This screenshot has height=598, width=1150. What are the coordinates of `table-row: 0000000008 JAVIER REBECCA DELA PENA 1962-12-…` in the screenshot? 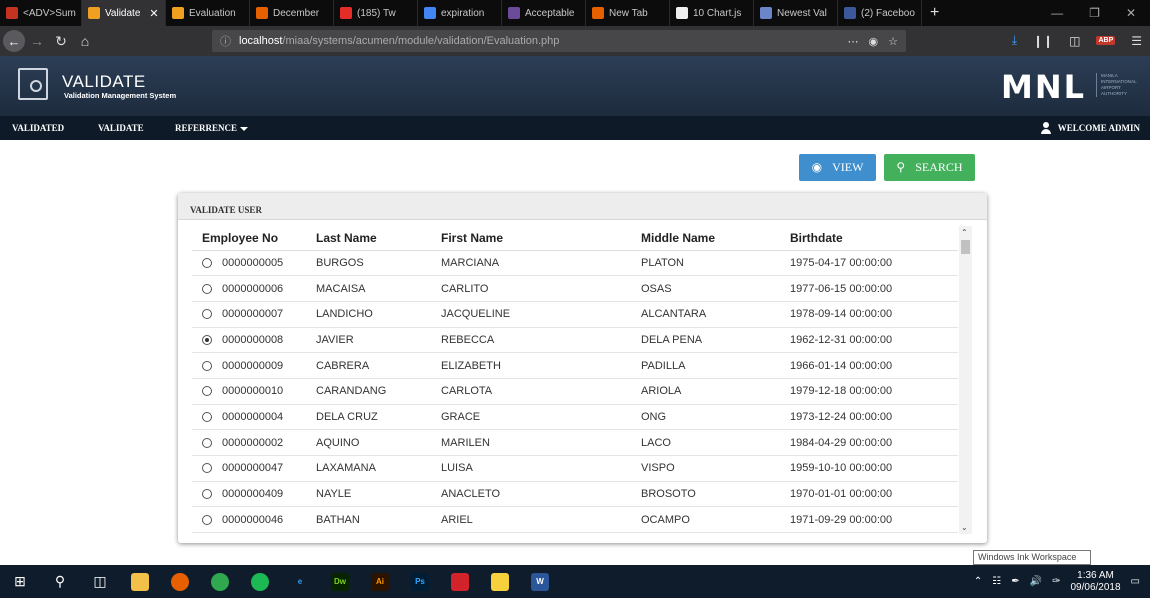 It's located at (575, 340).